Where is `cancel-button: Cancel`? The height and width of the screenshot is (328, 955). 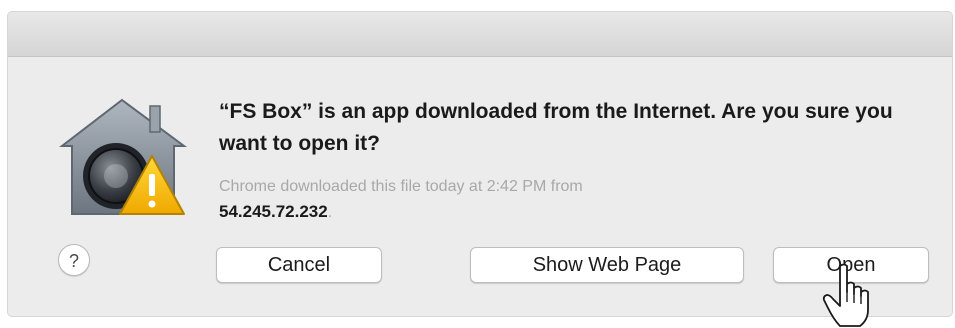
cancel-button: Cancel is located at coordinates (299, 265).